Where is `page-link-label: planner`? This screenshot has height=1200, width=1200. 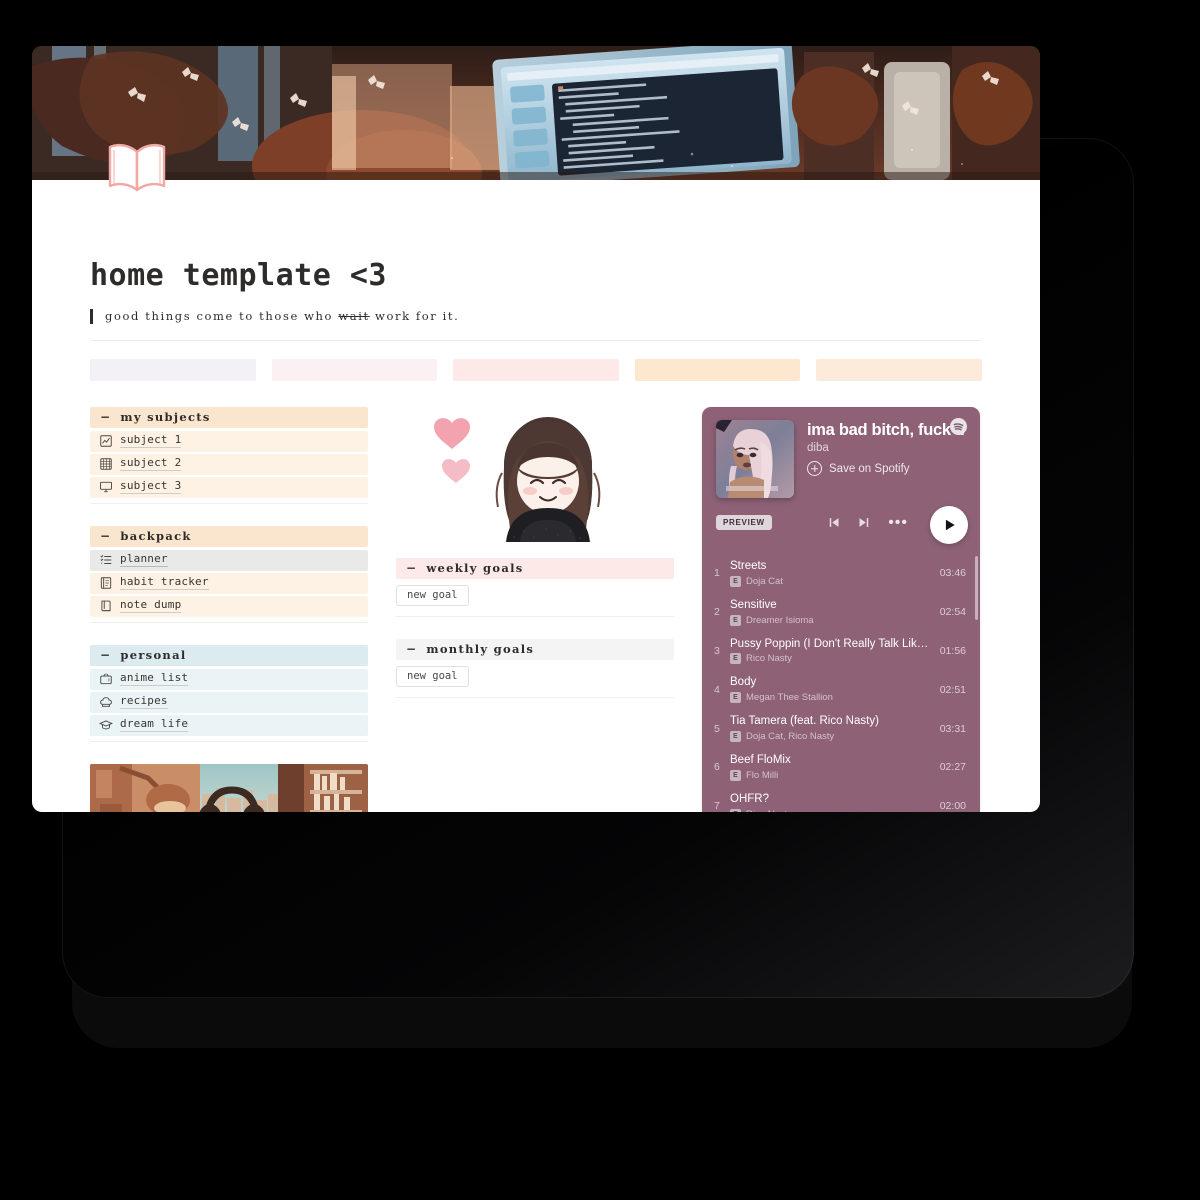 page-link-label: planner is located at coordinates (144, 560).